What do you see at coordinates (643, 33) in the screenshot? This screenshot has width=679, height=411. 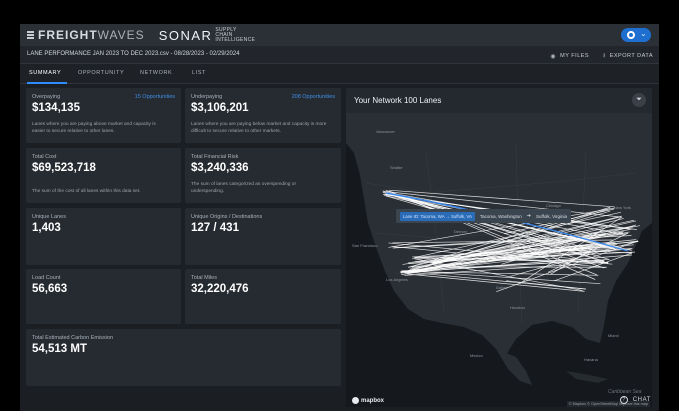 I see `chevron-down-icon: ⌄` at bounding box center [643, 33].